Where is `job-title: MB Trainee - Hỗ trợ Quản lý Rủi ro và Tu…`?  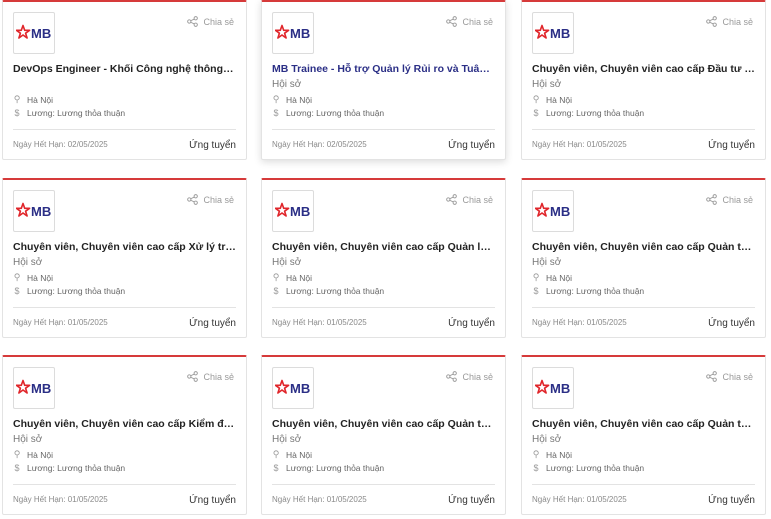
job-title: MB Trainee - Hỗ trợ Quản lý Rủi ro và Tu… is located at coordinates (383, 69).